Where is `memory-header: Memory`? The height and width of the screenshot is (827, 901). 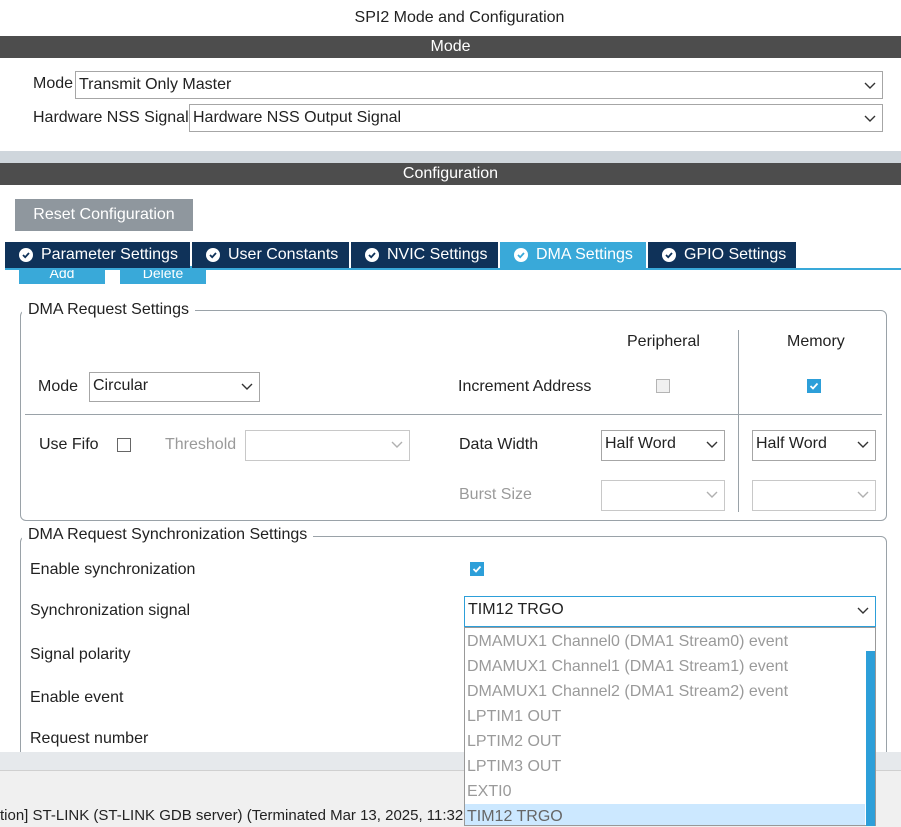 memory-header: Memory is located at coordinates (816, 341).